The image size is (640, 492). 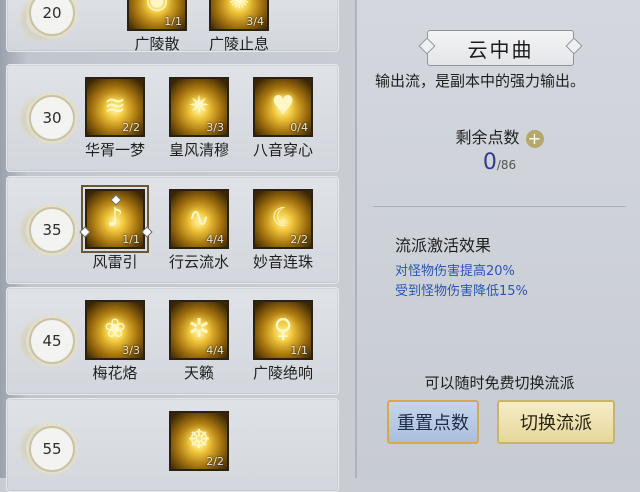 I want to click on gold-crescent-icon: ☾ 2/2, so click(x=283, y=219).